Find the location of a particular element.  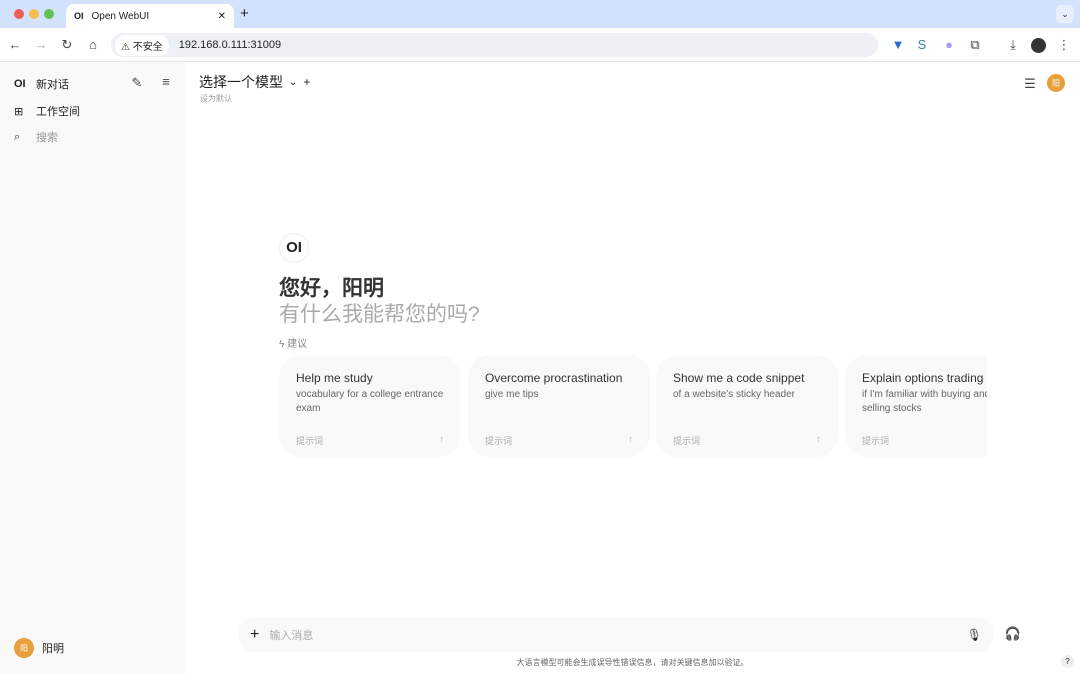

close-tab-icon: ✕ is located at coordinates (222, 16).